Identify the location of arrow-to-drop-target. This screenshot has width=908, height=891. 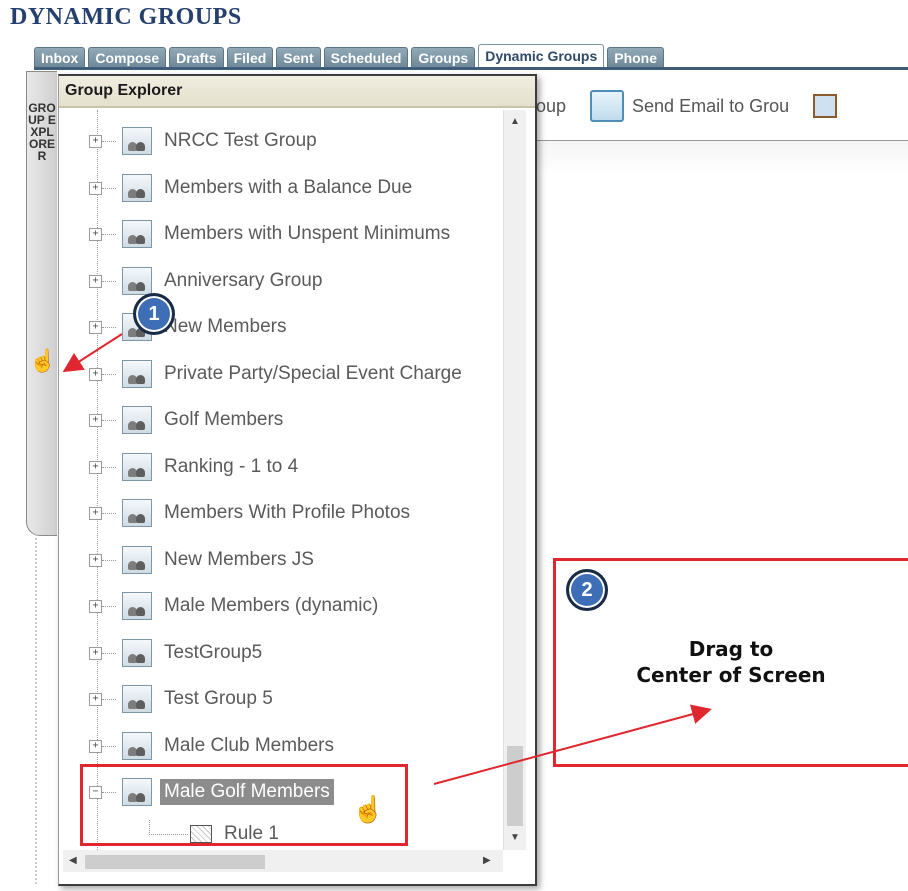
(572, 744).